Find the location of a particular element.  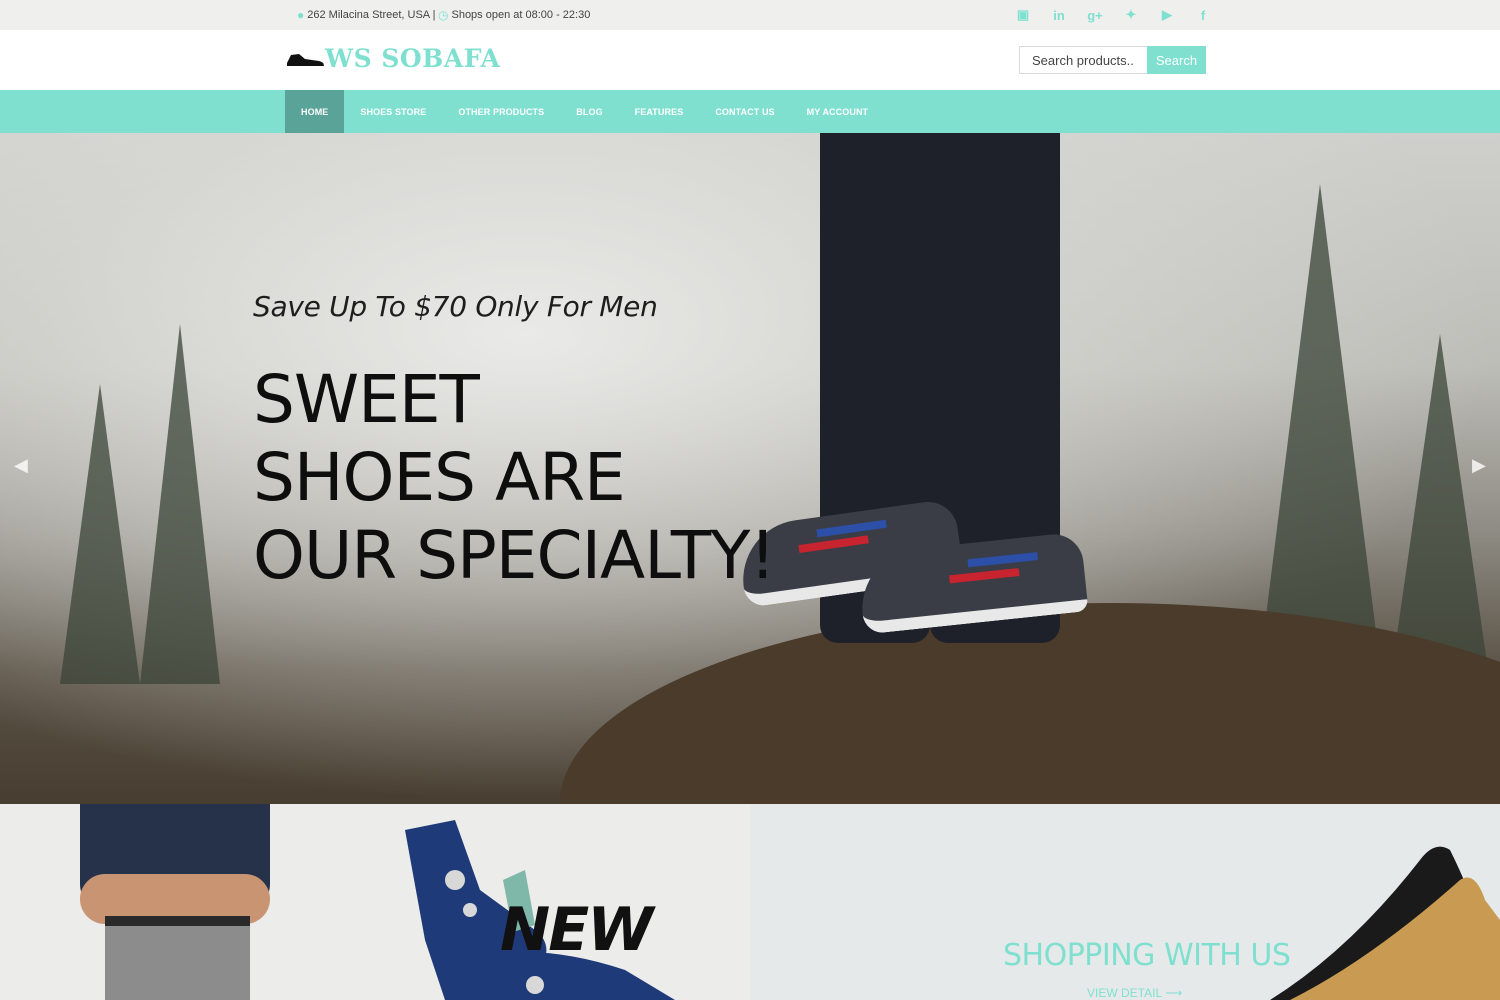

instagram-icon: ▣ is located at coordinates (1023, 15).